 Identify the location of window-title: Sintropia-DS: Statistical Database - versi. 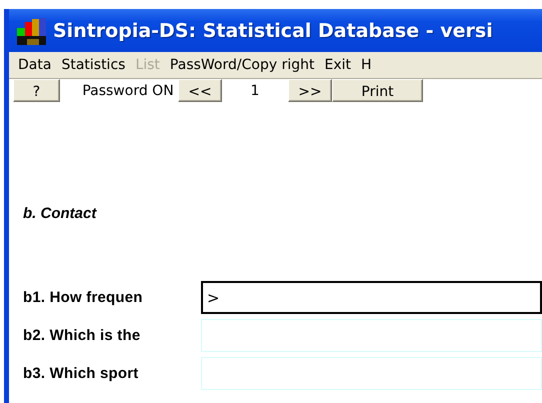
(273, 31).